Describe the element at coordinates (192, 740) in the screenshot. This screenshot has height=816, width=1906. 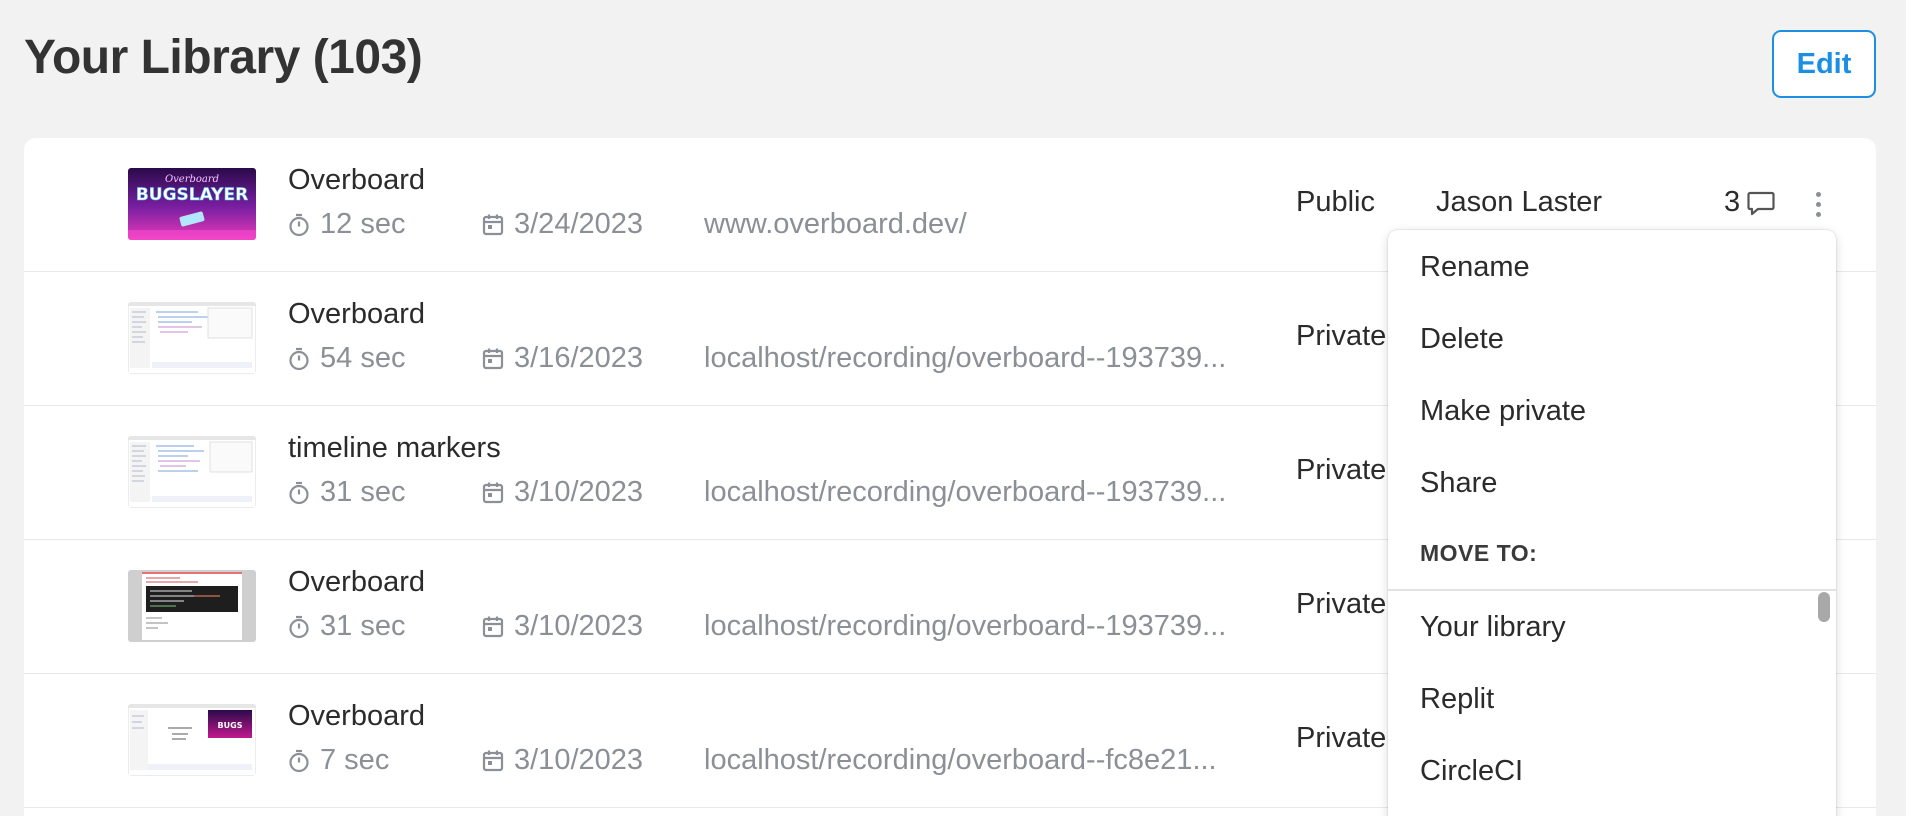
I see `recording-thumbnail: BUGS` at that location.